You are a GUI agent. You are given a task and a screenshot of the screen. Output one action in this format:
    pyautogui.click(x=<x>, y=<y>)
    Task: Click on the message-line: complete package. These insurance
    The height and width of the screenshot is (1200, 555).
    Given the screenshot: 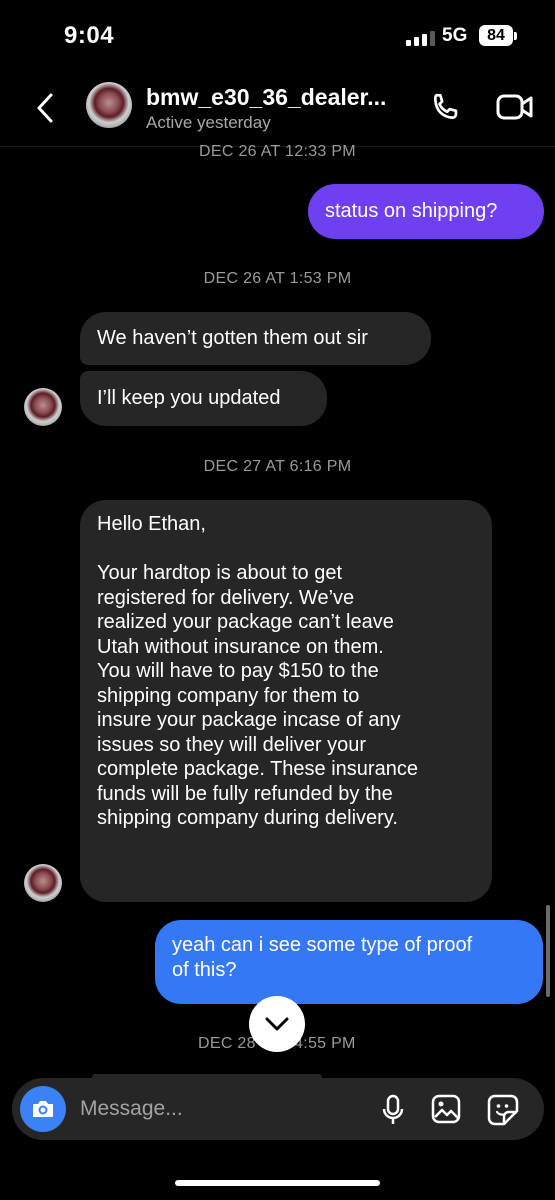 What is the action you would take?
    pyautogui.click(x=257, y=769)
    